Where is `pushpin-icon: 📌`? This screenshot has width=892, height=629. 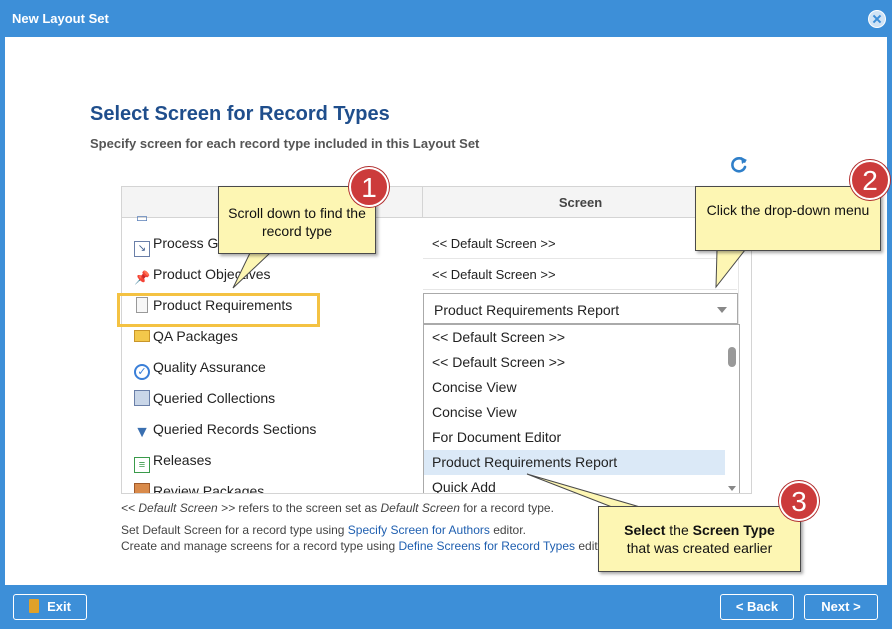
pushpin-icon: 📌 is located at coordinates (142, 277).